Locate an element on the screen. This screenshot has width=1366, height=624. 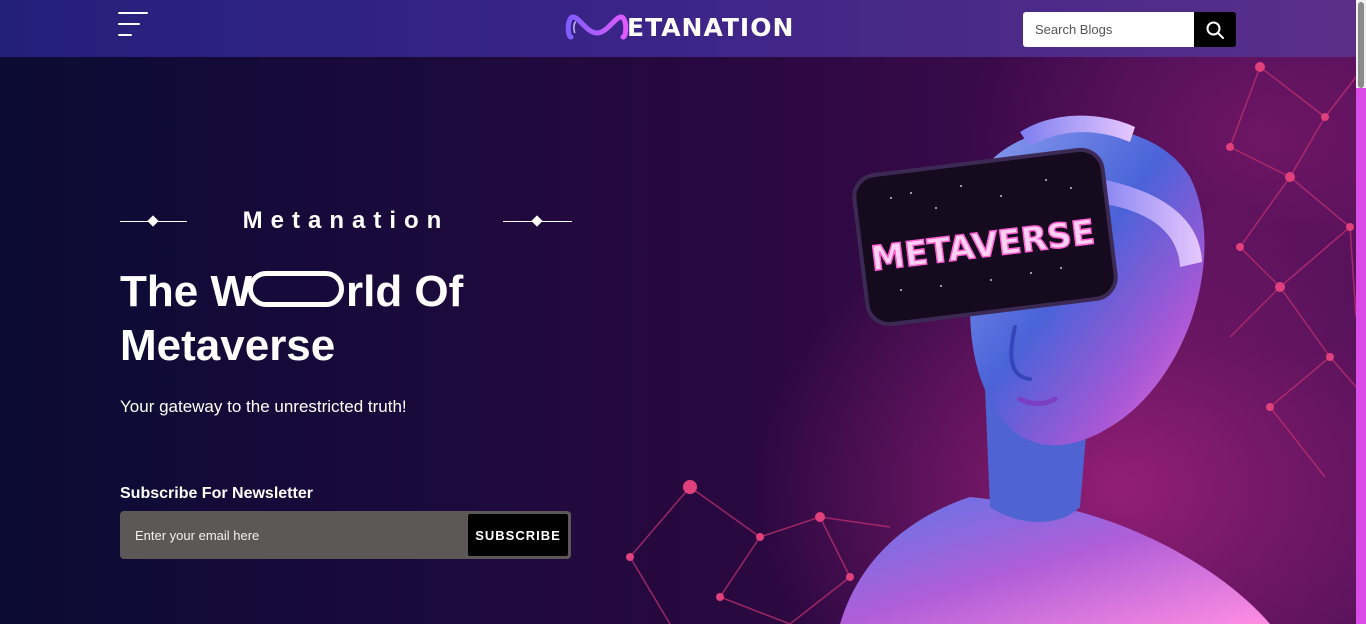
o-ring-icon is located at coordinates (295, 289).